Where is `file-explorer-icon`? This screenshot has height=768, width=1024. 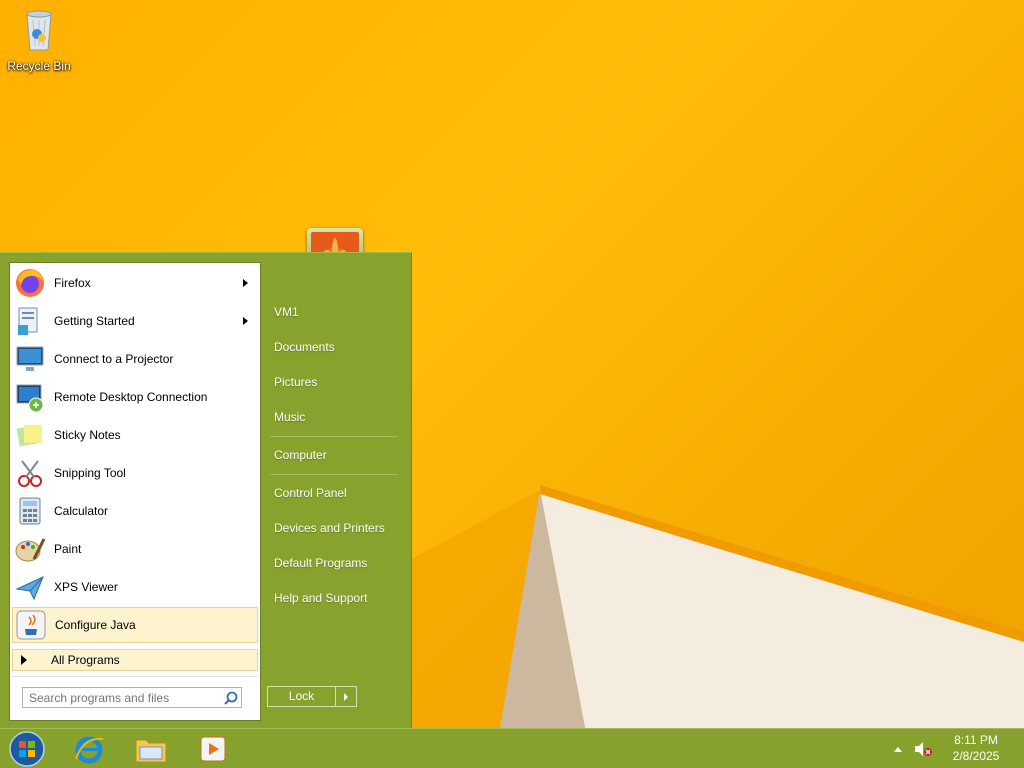 file-explorer-icon is located at coordinates (151, 751).